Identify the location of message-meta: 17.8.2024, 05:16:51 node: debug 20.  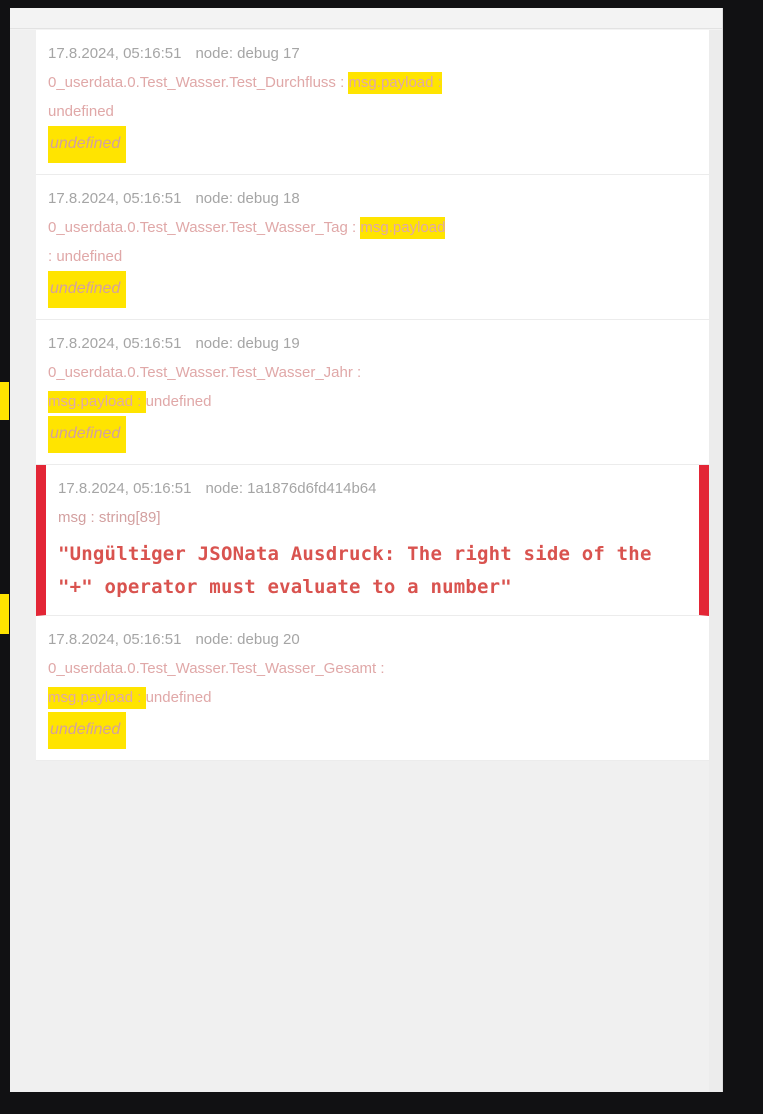
(373, 639).